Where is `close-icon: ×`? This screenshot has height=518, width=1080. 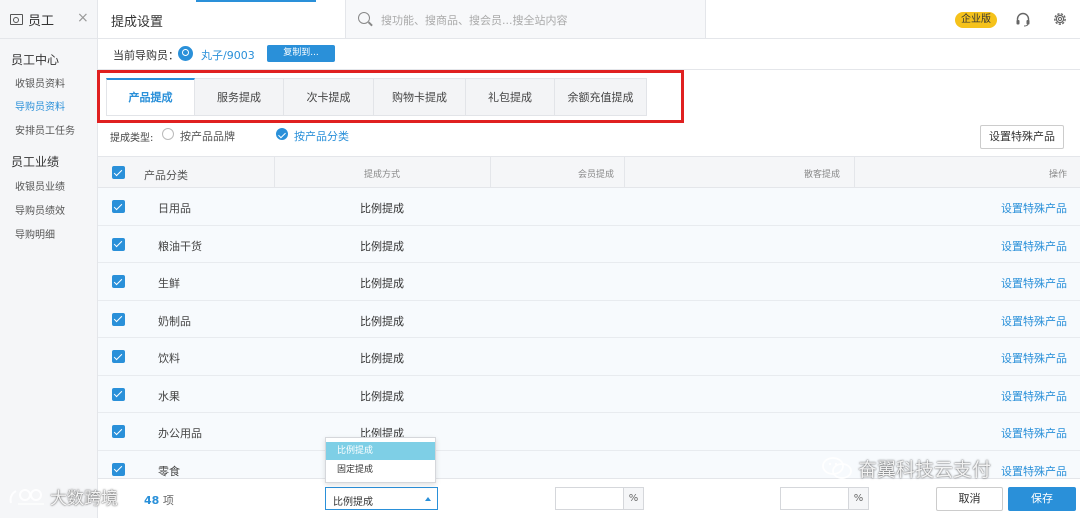
close-icon: × is located at coordinates (83, 18).